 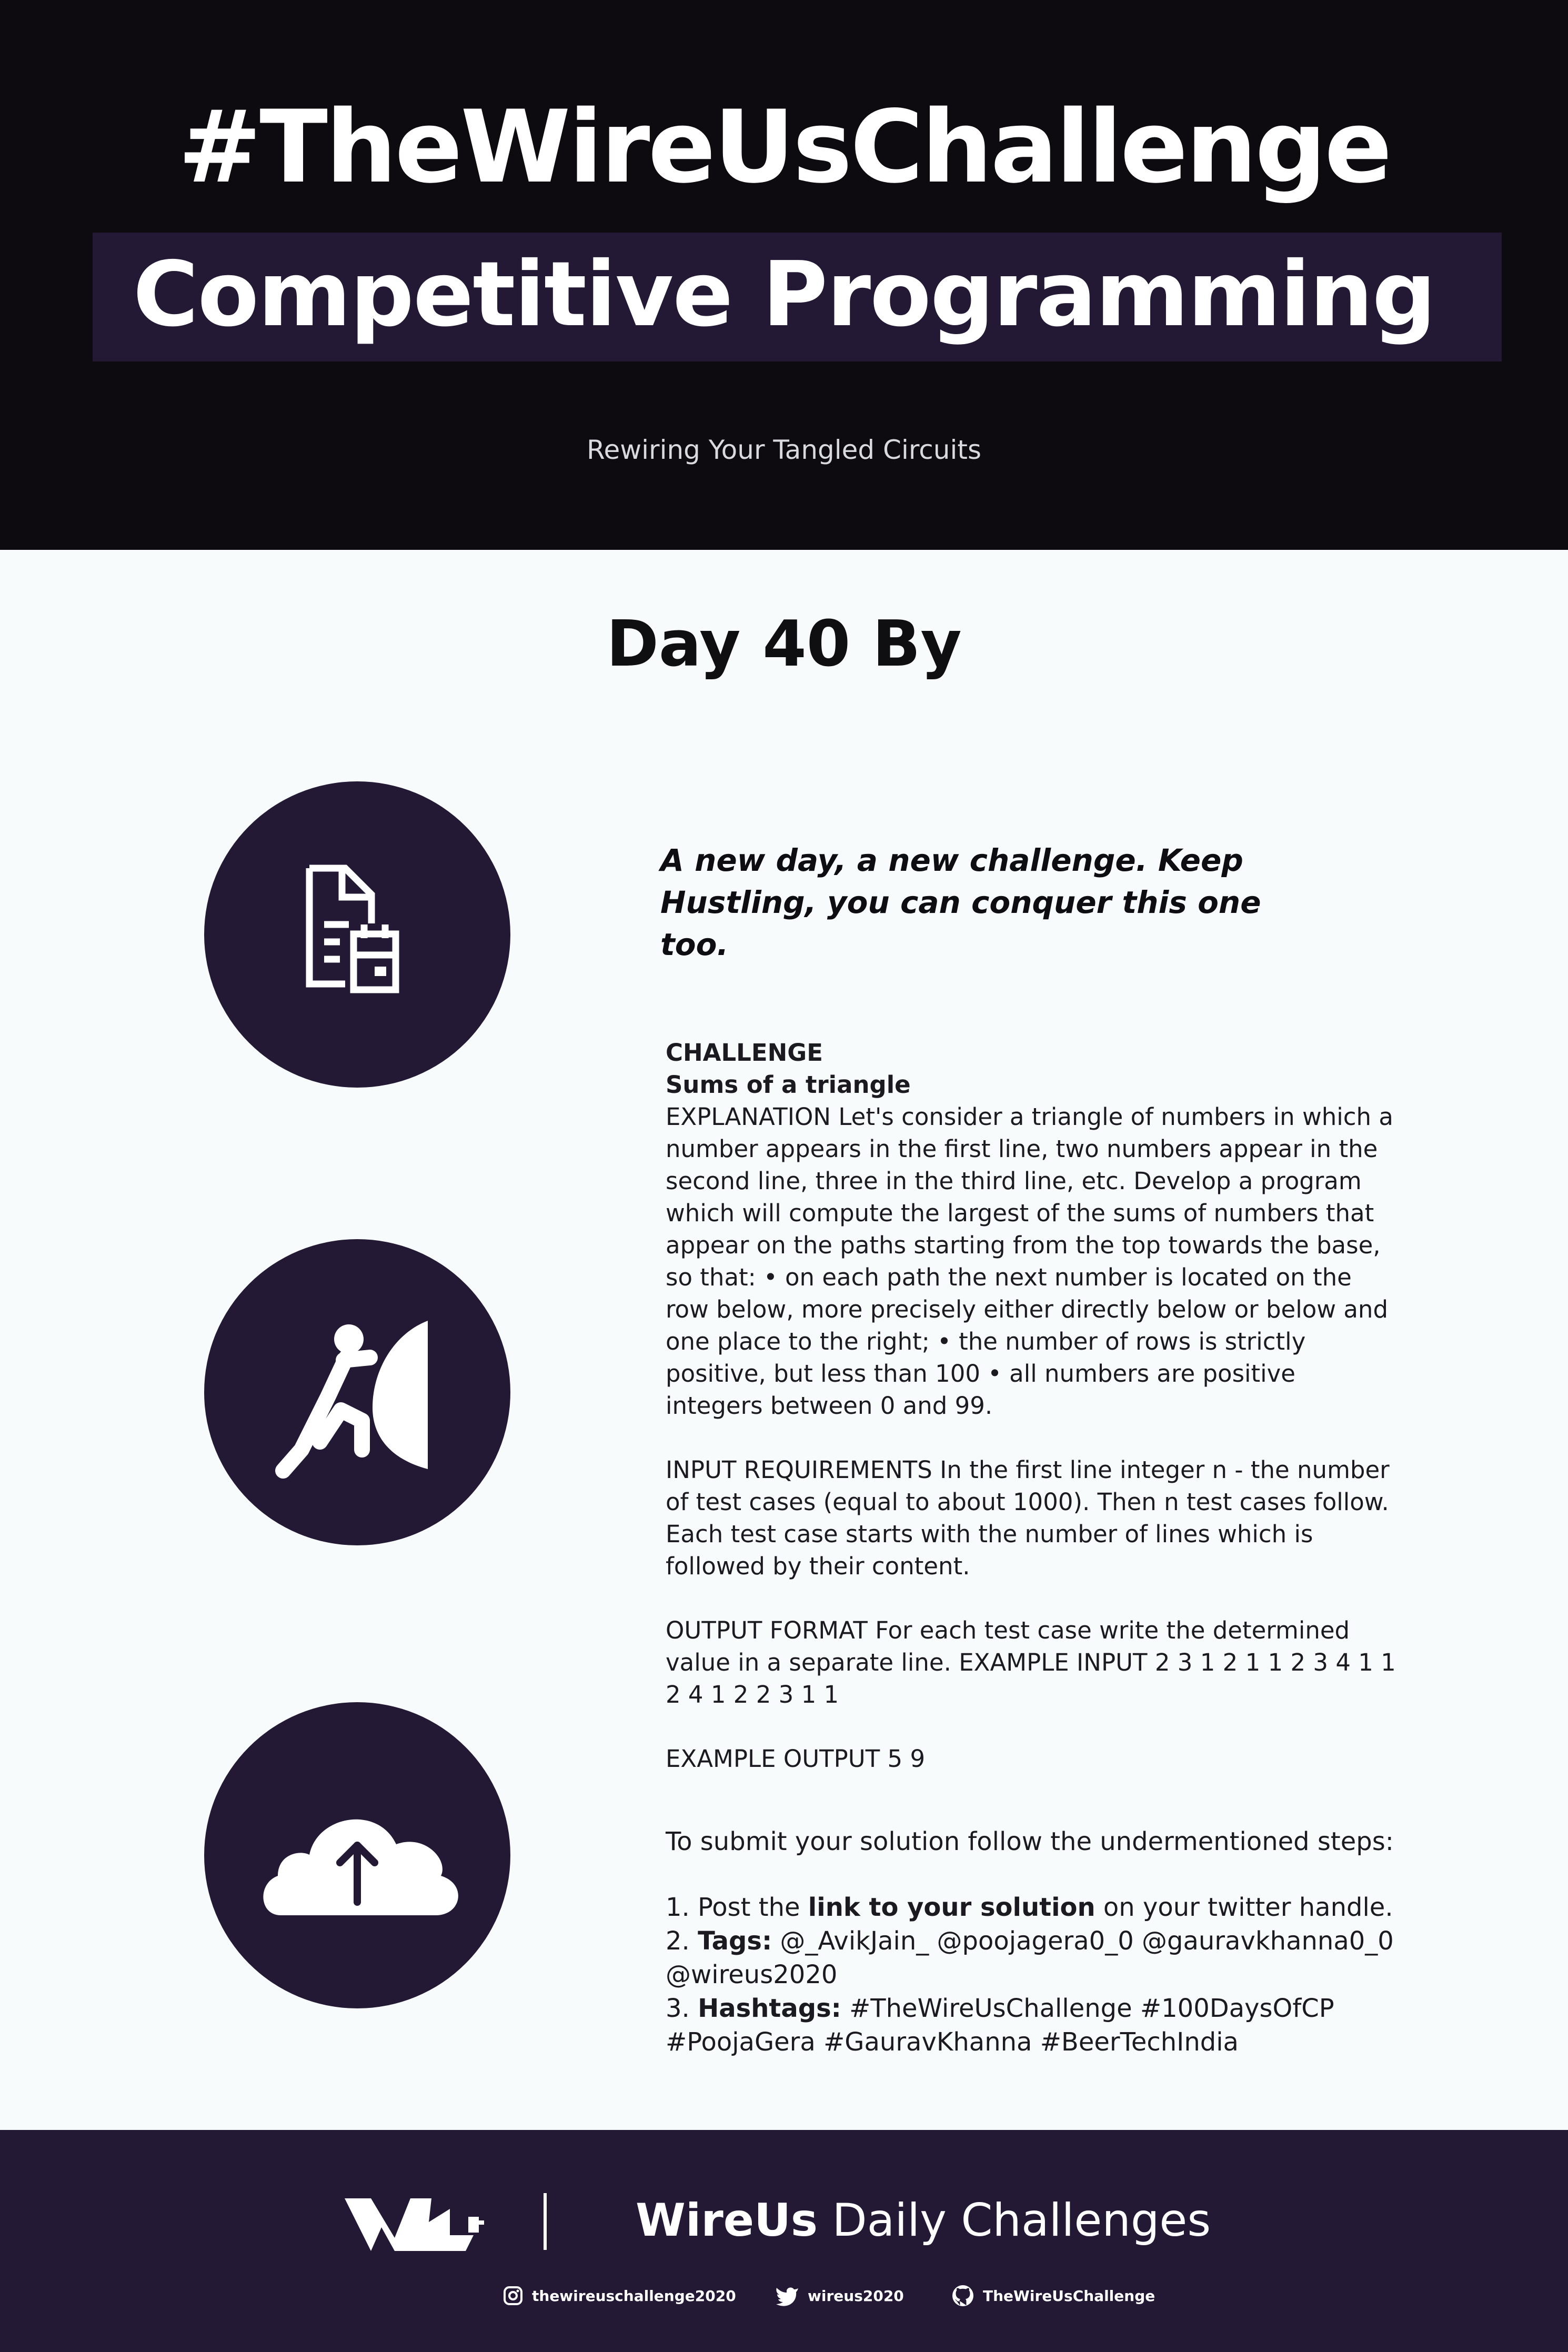 What do you see at coordinates (414, 2224) in the screenshot?
I see `wireus-logo-icon` at bounding box center [414, 2224].